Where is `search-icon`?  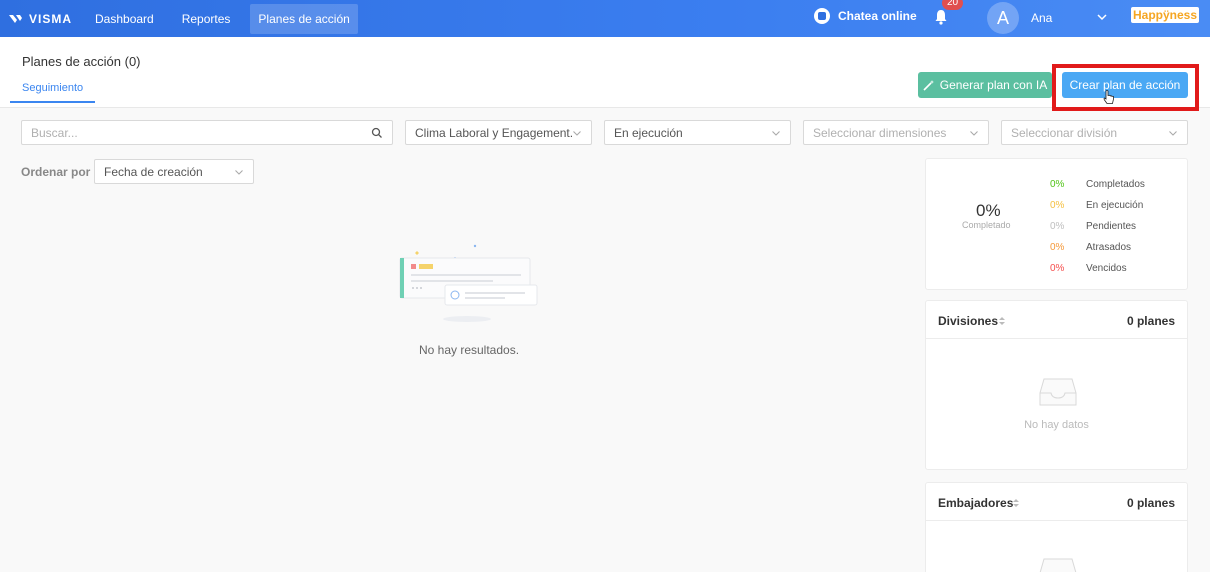 search-icon is located at coordinates (377, 133).